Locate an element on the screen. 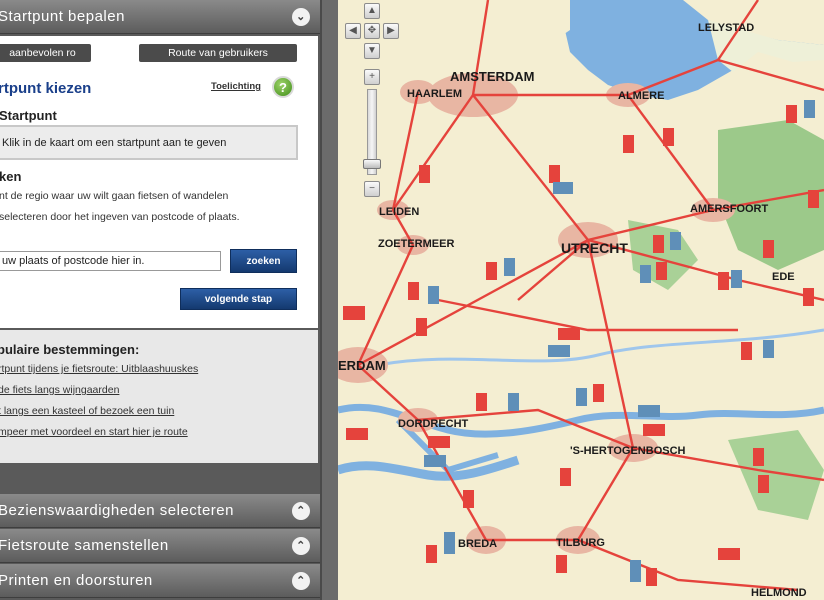 The height and width of the screenshot is (600, 824). city-label-den-bosch: 'S-HERTOGENBOSCH is located at coordinates (628, 451).